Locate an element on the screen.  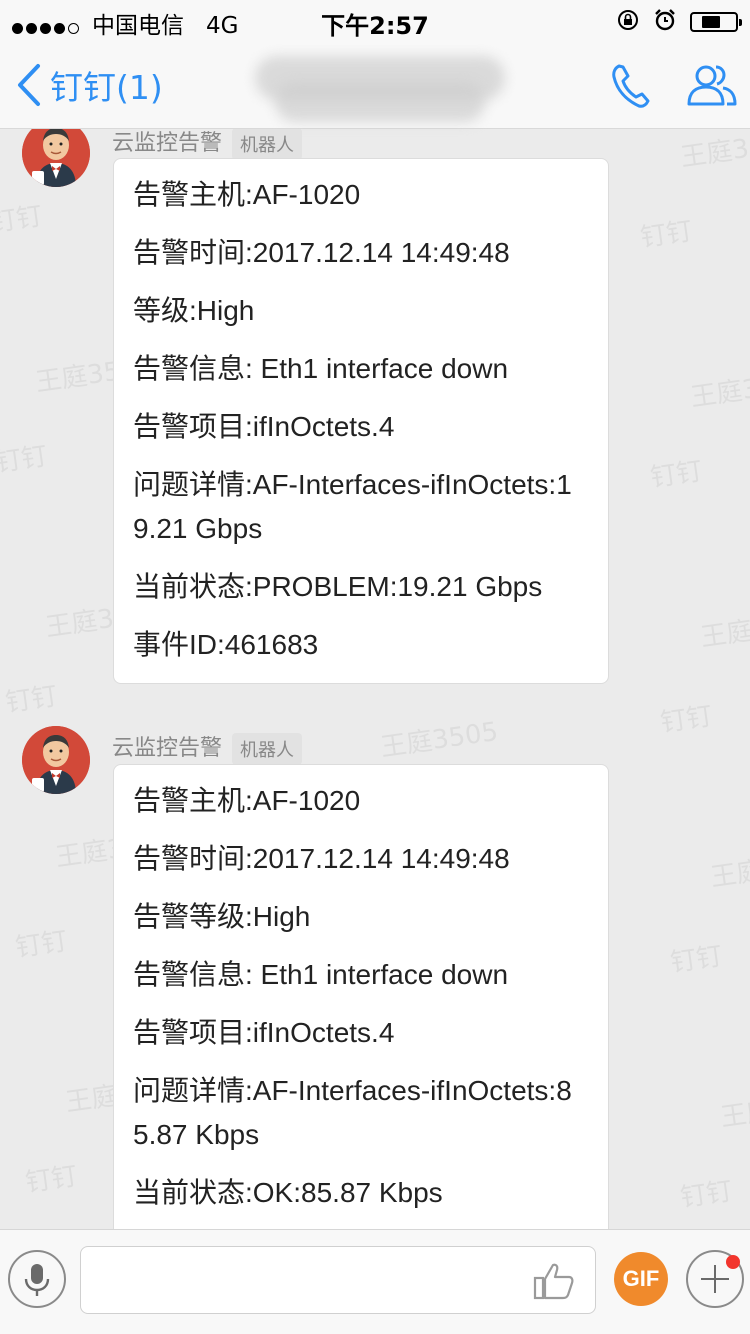
plus-icon is located at coordinates (715, 1279).